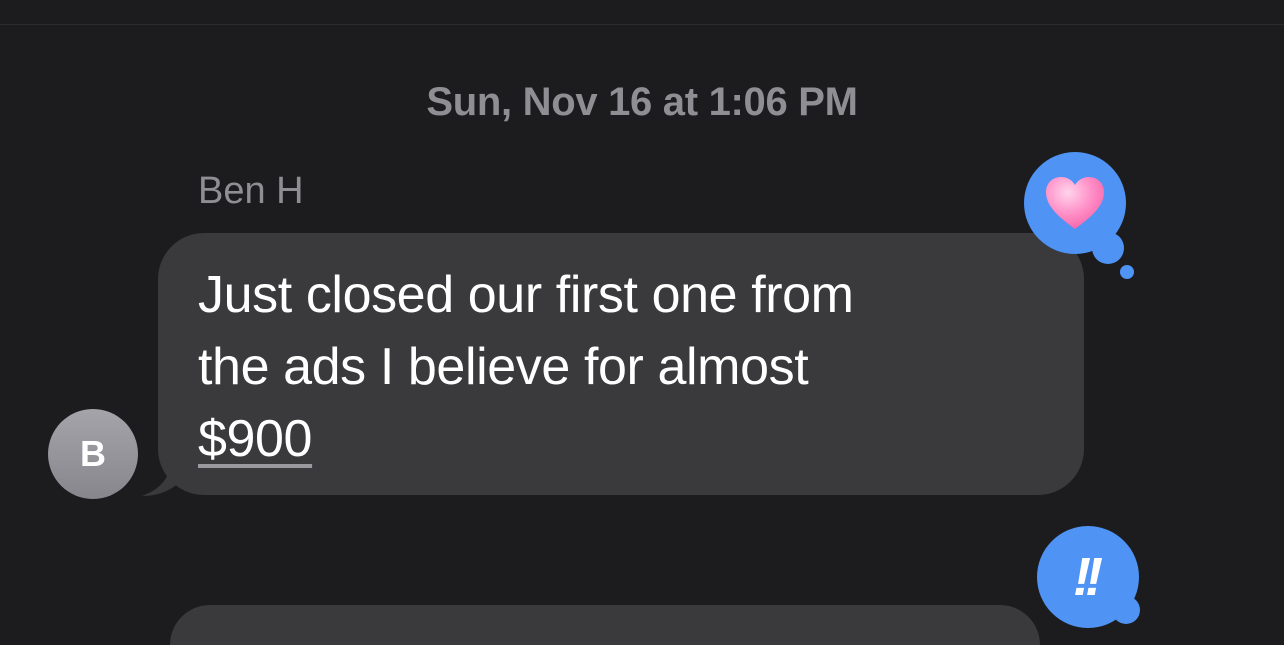 This screenshot has width=1284, height=645. Describe the element at coordinates (1088, 577) in the screenshot. I see `double-exclamation-icon: !!` at that location.